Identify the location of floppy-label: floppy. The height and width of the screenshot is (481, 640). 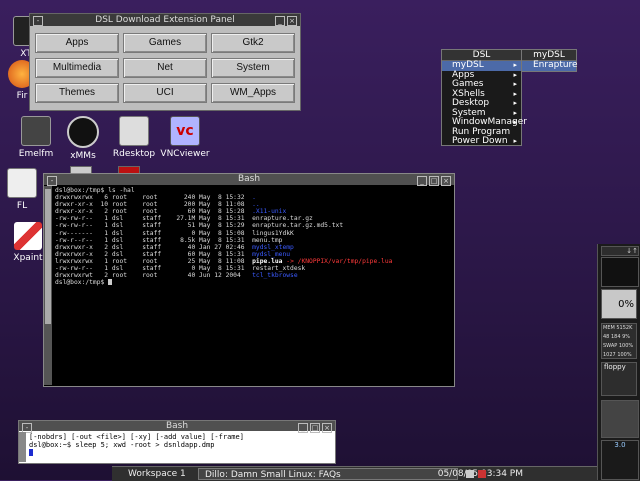
(615, 367).